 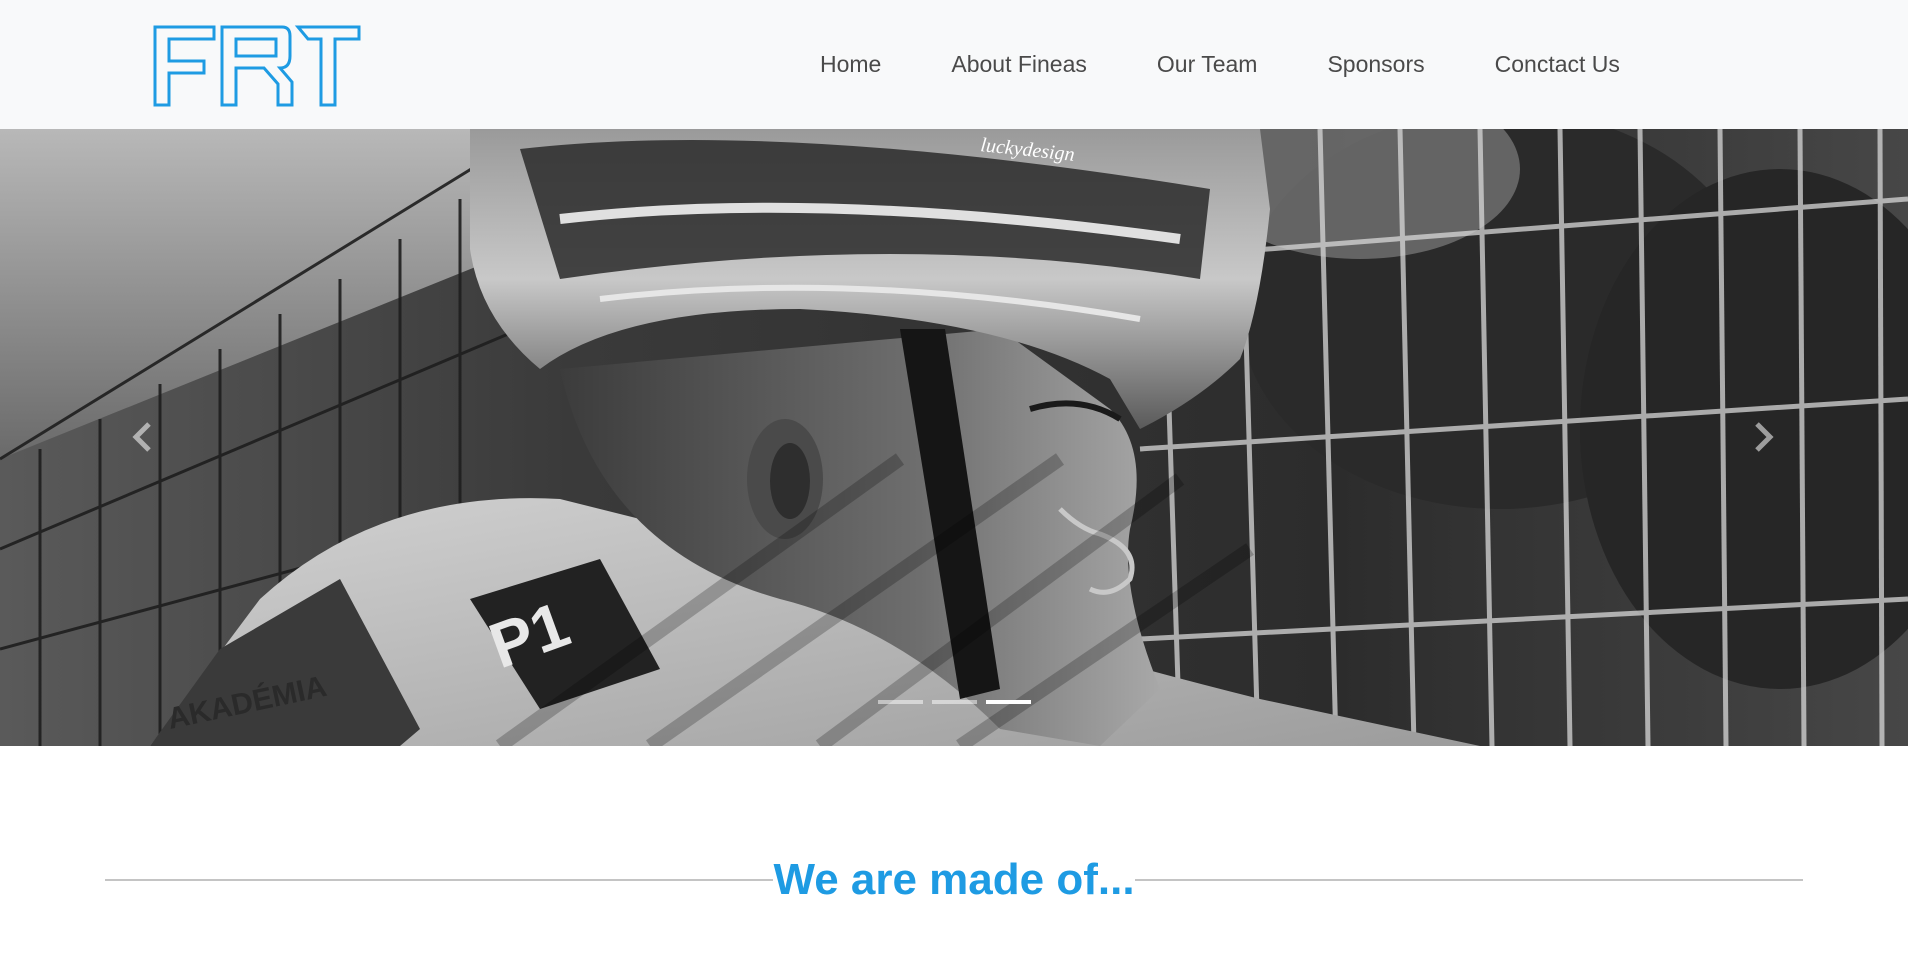 I want to click on frt-logo-icon, so click(x=257, y=66).